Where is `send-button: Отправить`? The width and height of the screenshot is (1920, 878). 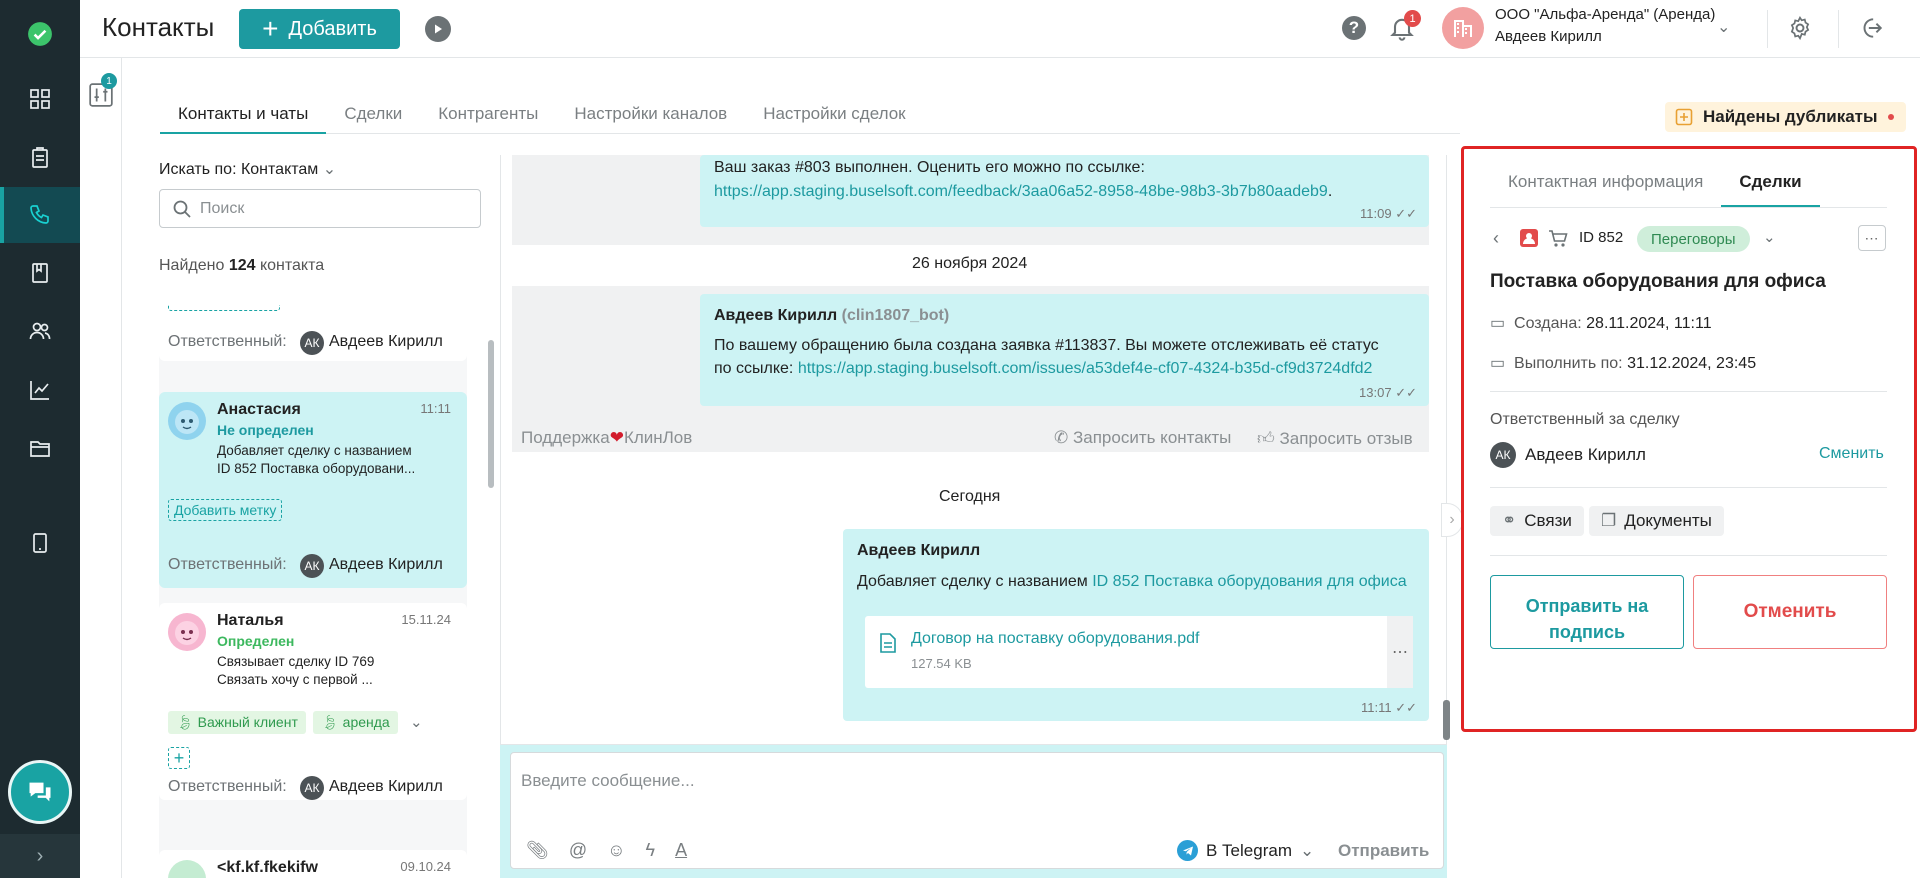
send-button: Отправить is located at coordinates (1383, 851).